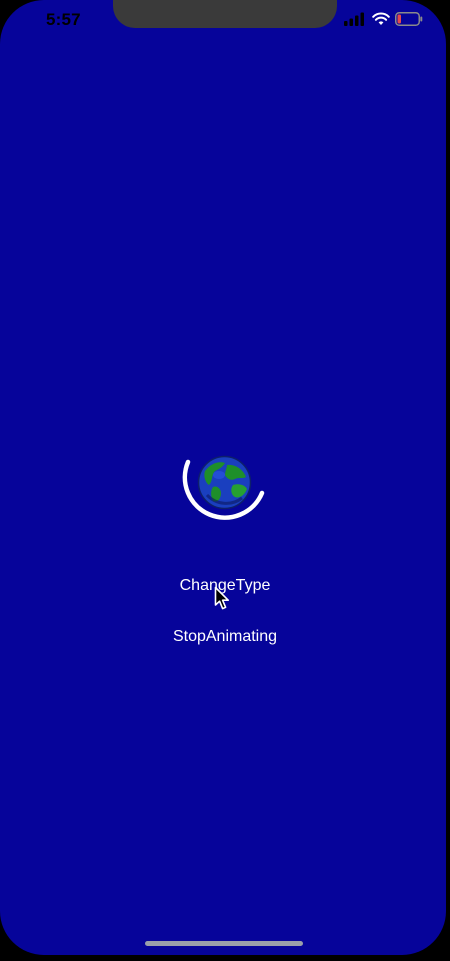 This screenshot has height=961, width=450. Describe the element at coordinates (225, 637) in the screenshot. I see `stop-animating-button: StopAnimating` at that location.